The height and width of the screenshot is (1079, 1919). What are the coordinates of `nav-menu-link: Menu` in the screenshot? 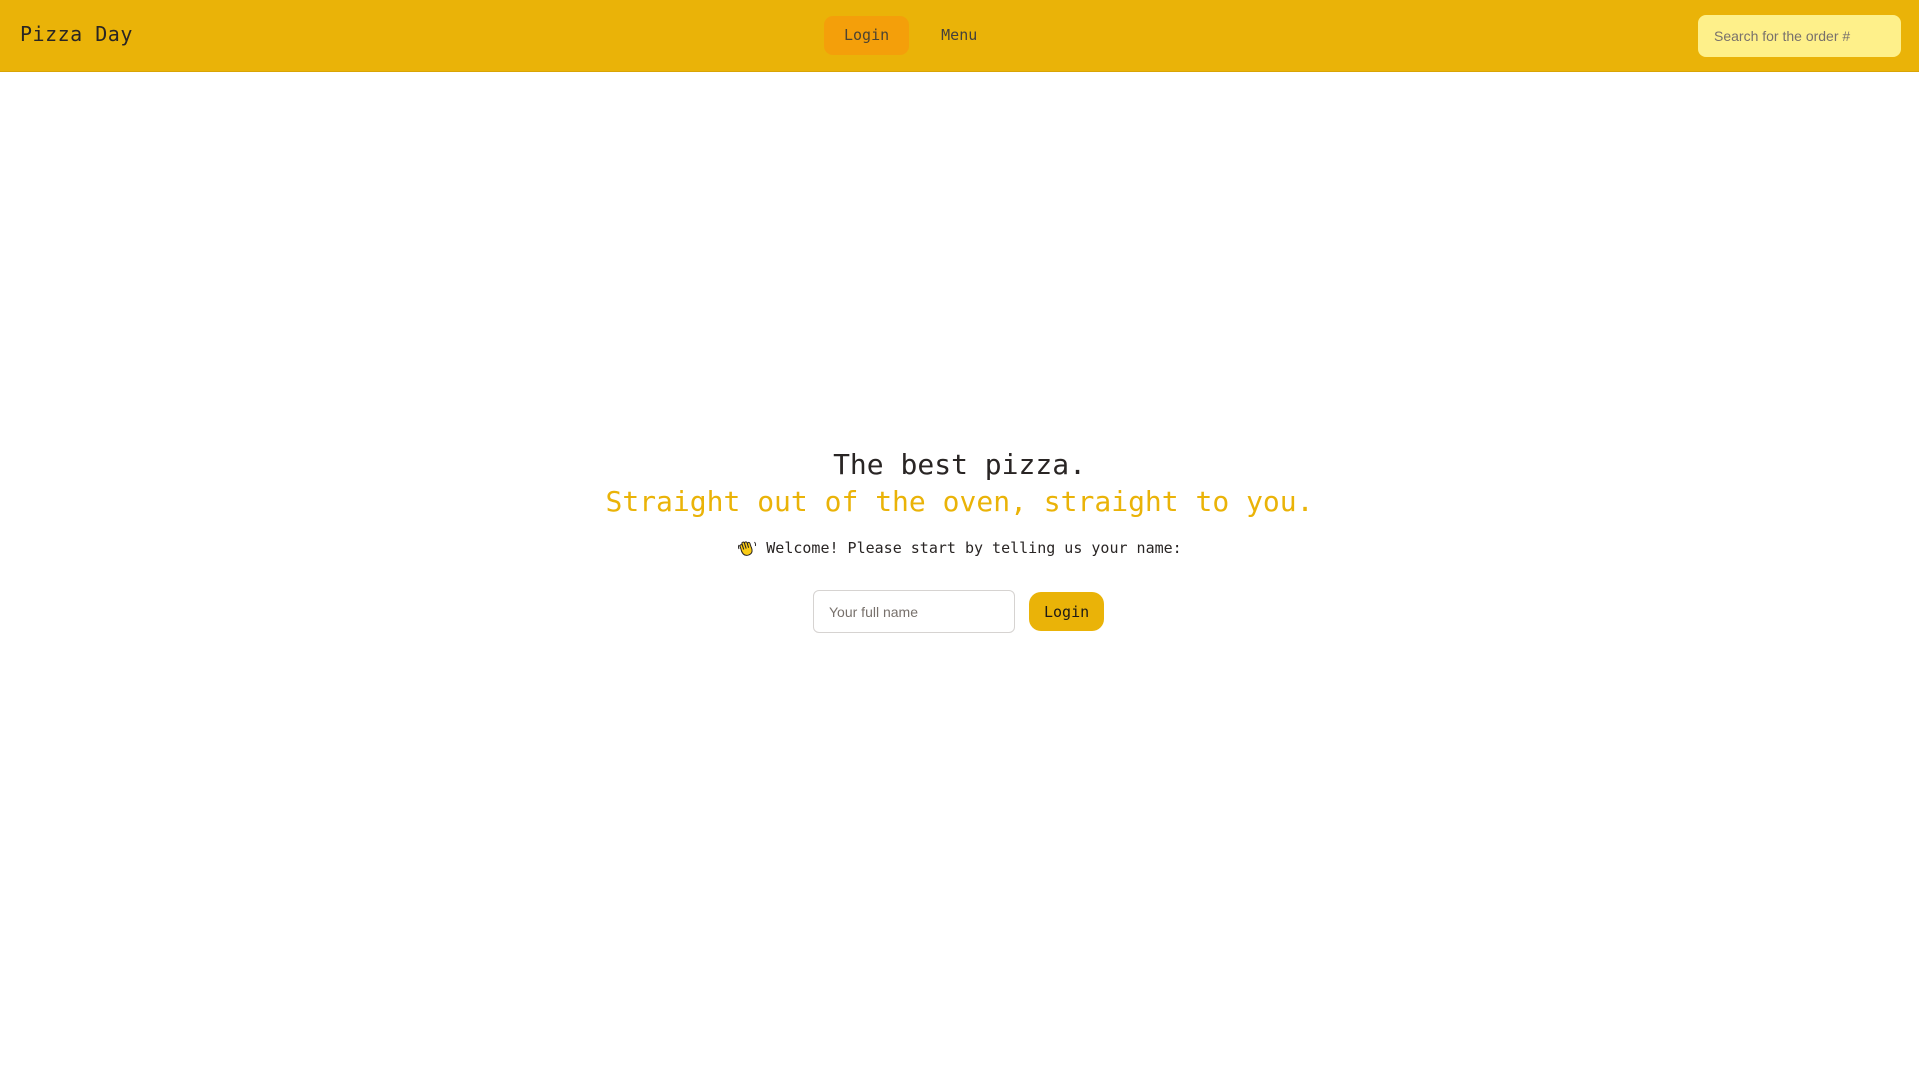 It's located at (959, 35).